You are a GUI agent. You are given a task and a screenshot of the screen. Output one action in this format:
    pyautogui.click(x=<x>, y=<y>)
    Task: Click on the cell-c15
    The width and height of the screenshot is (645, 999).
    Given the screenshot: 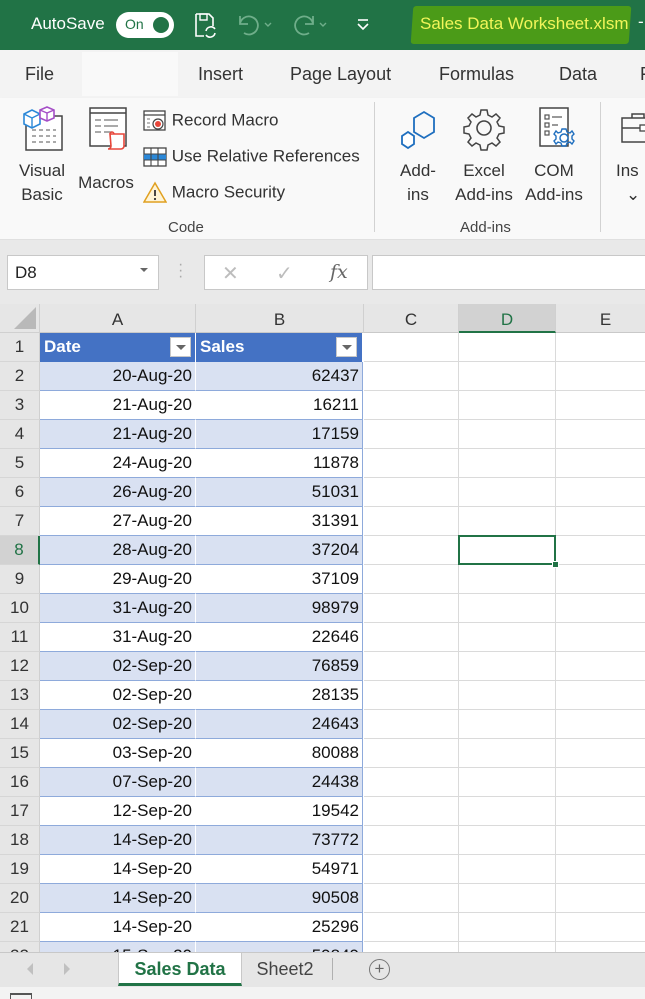 What is the action you would take?
    pyautogui.click(x=411, y=753)
    